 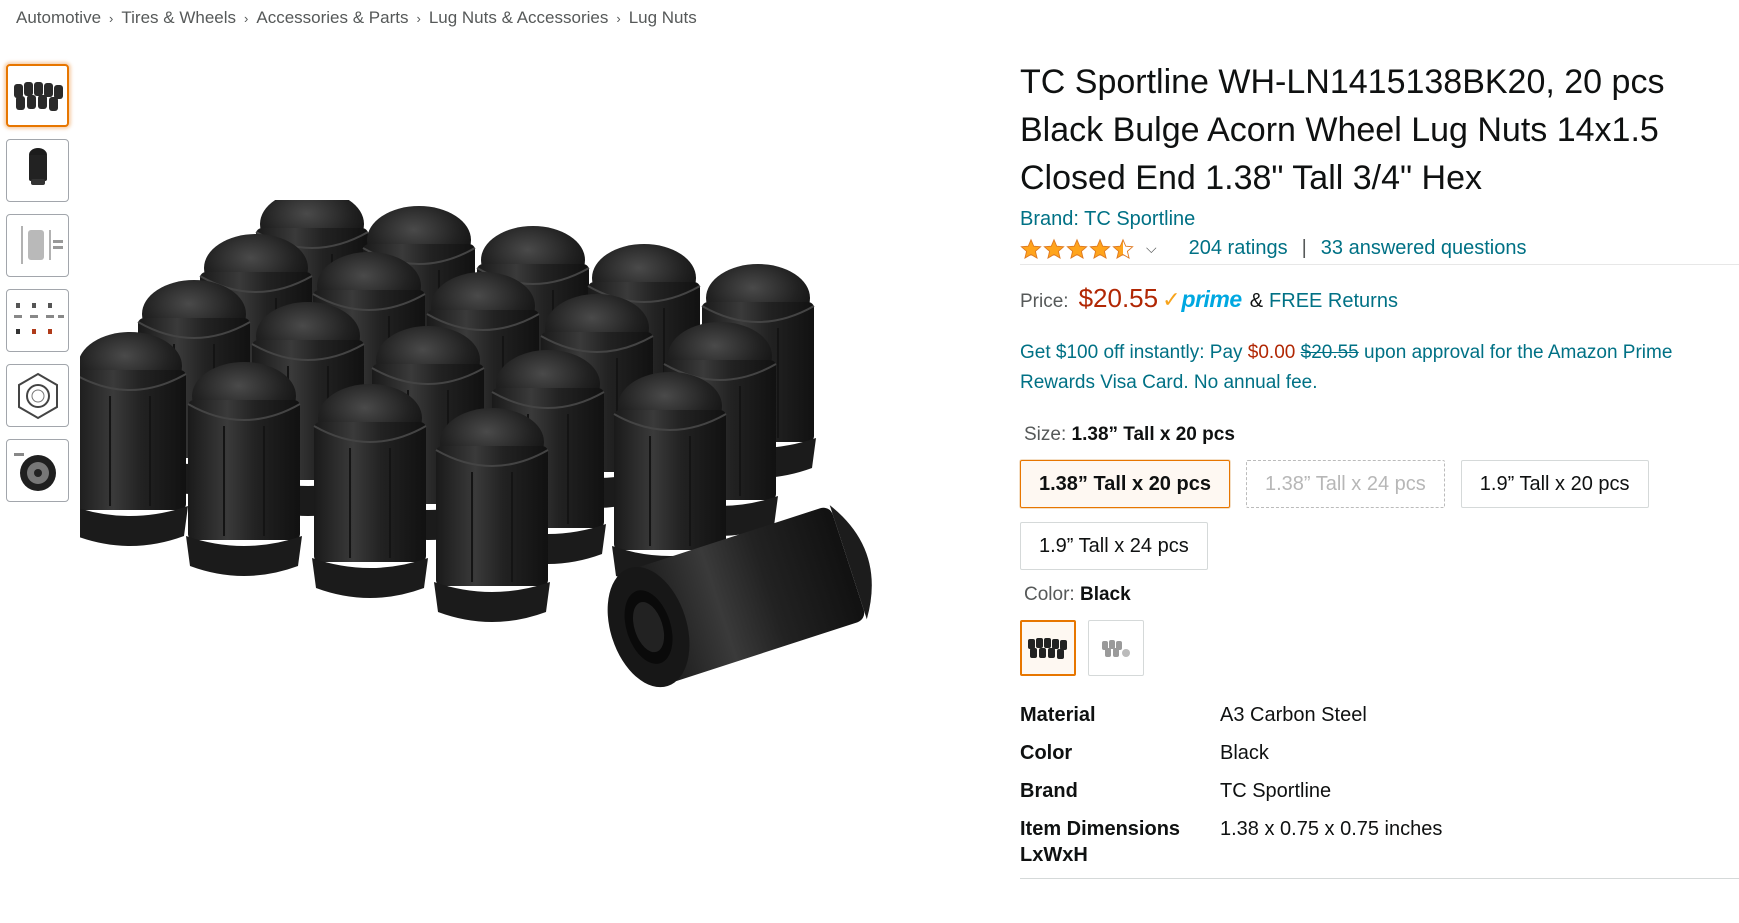 What do you see at coordinates (1238, 248) in the screenshot?
I see `ratings-count-link: 204 ratings` at bounding box center [1238, 248].